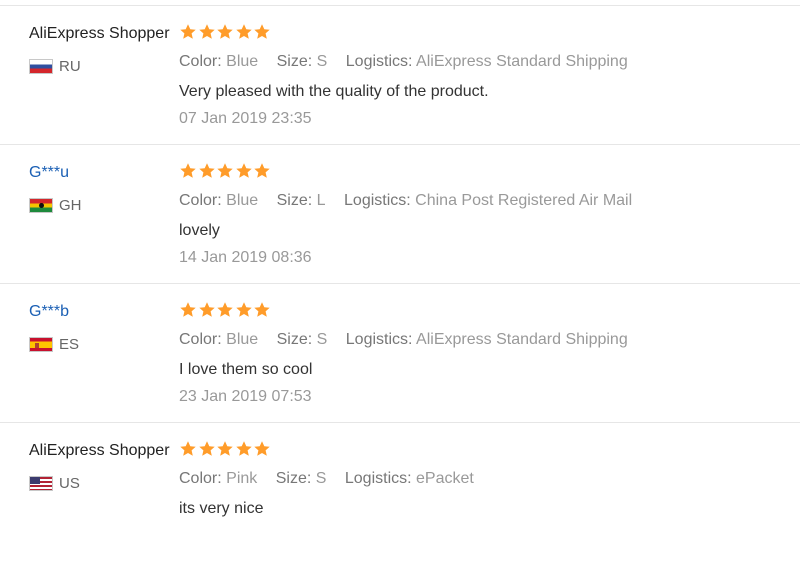  Describe the element at coordinates (70, 66) in the screenshot. I see `country-code: RU` at that location.